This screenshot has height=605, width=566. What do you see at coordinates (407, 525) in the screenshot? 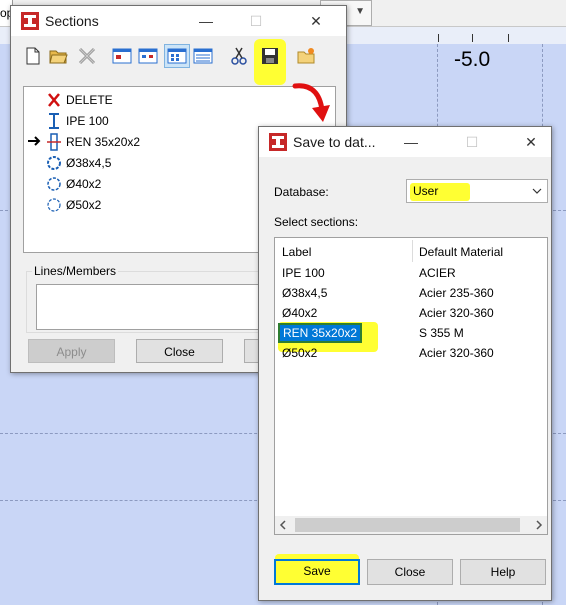
I see `scrollbar-thumb` at bounding box center [407, 525].